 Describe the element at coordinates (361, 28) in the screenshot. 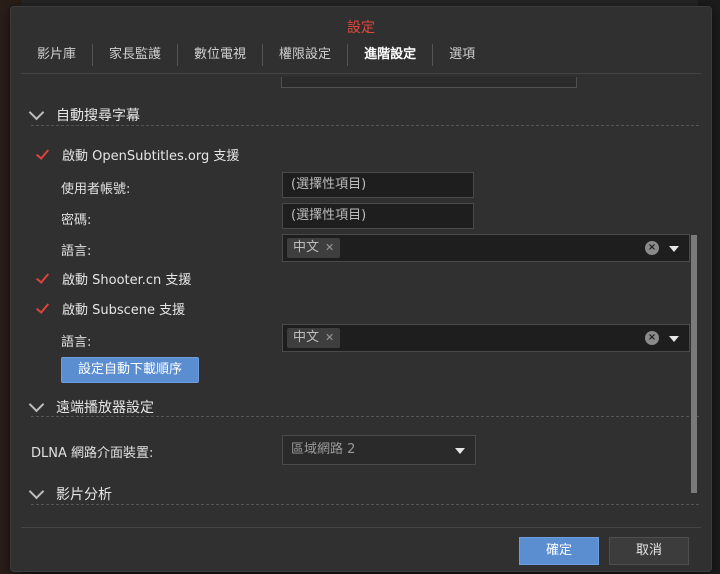

I see `dialog-title: 設定` at that location.